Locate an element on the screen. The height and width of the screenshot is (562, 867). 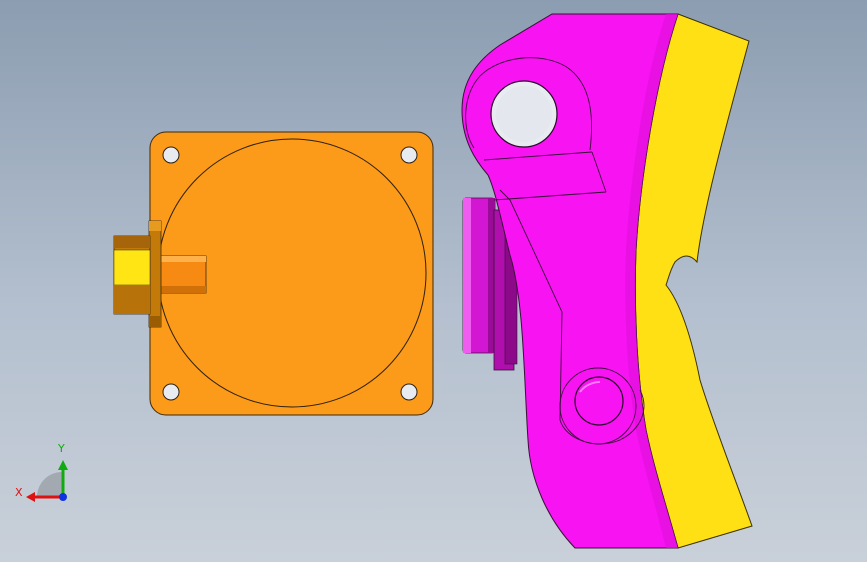
mount-hole-top-left is located at coordinates (171, 155).